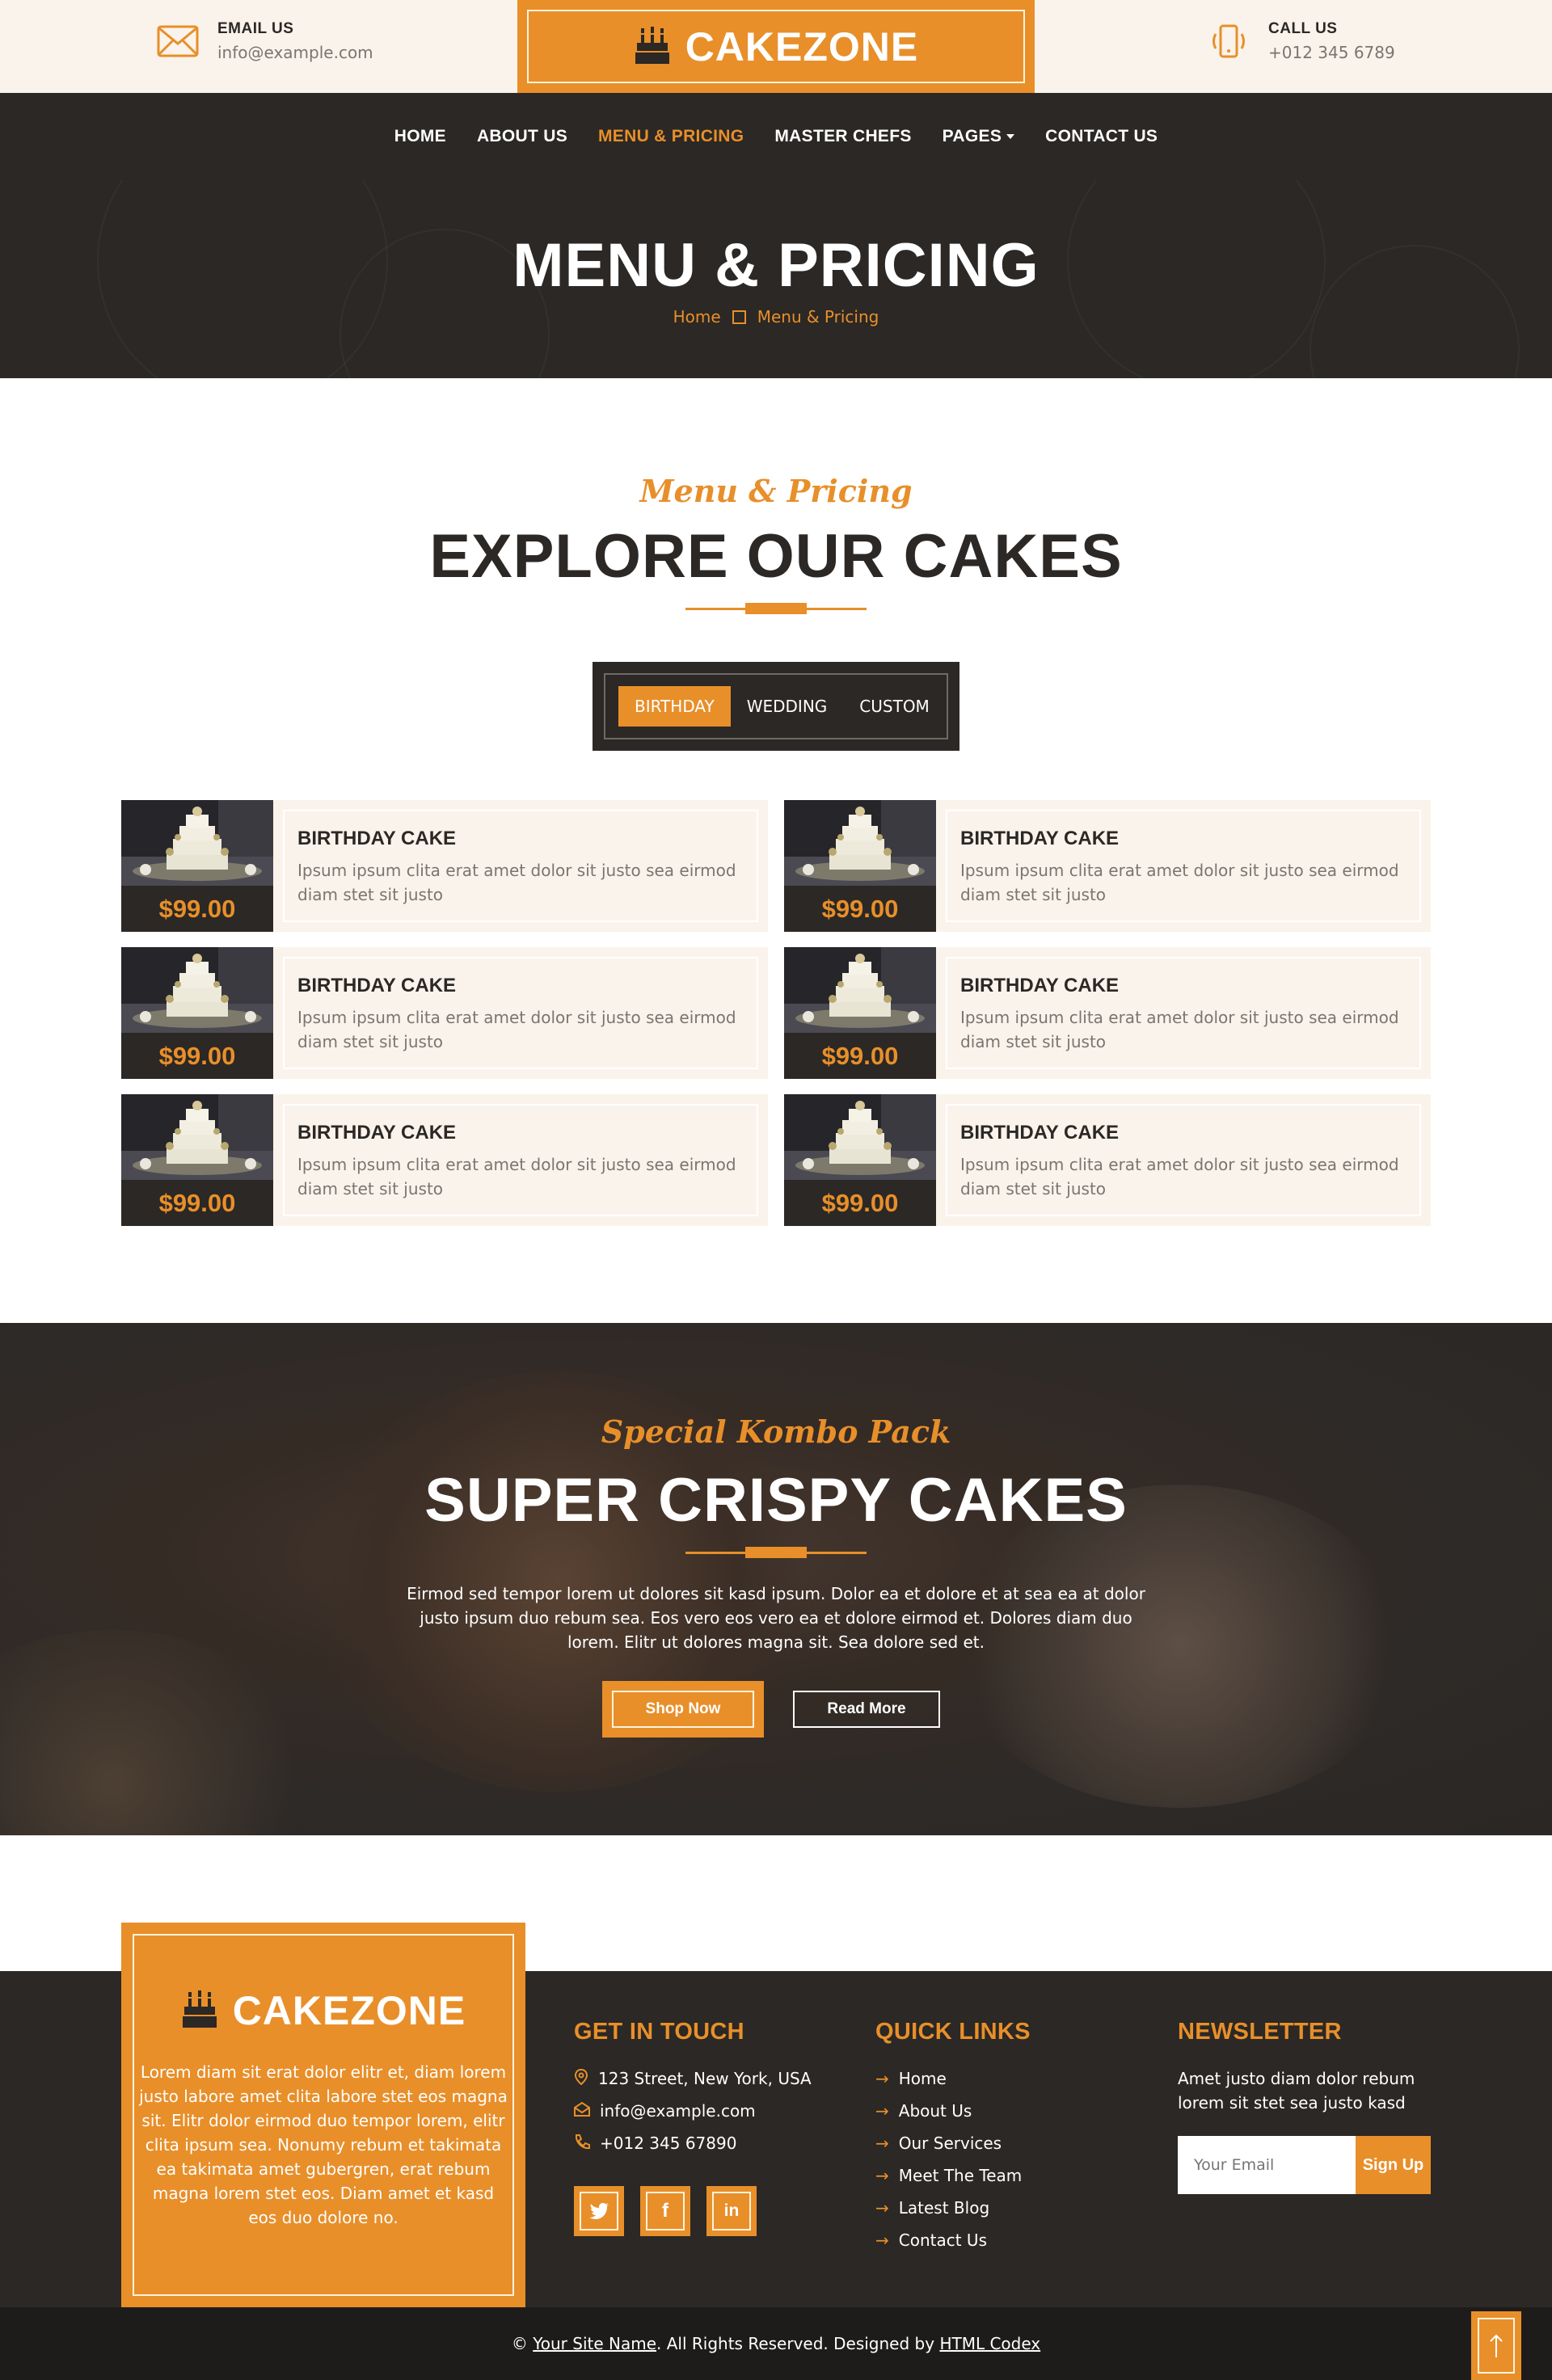 The height and width of the screenshot is (2380, 1552). Describe the element at coordinates (843, 136) in the screenshot. I see `nav-master-chefs: MASTER CHEFS` at that location.